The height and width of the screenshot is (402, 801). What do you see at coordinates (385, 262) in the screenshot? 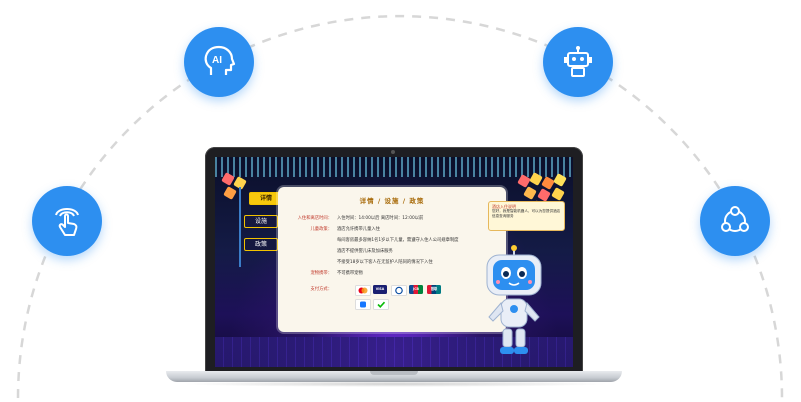
I see `row-value: 不接受18岁以下客人在无监护人陪同的情况下入住` at bounding box center [385, 262].